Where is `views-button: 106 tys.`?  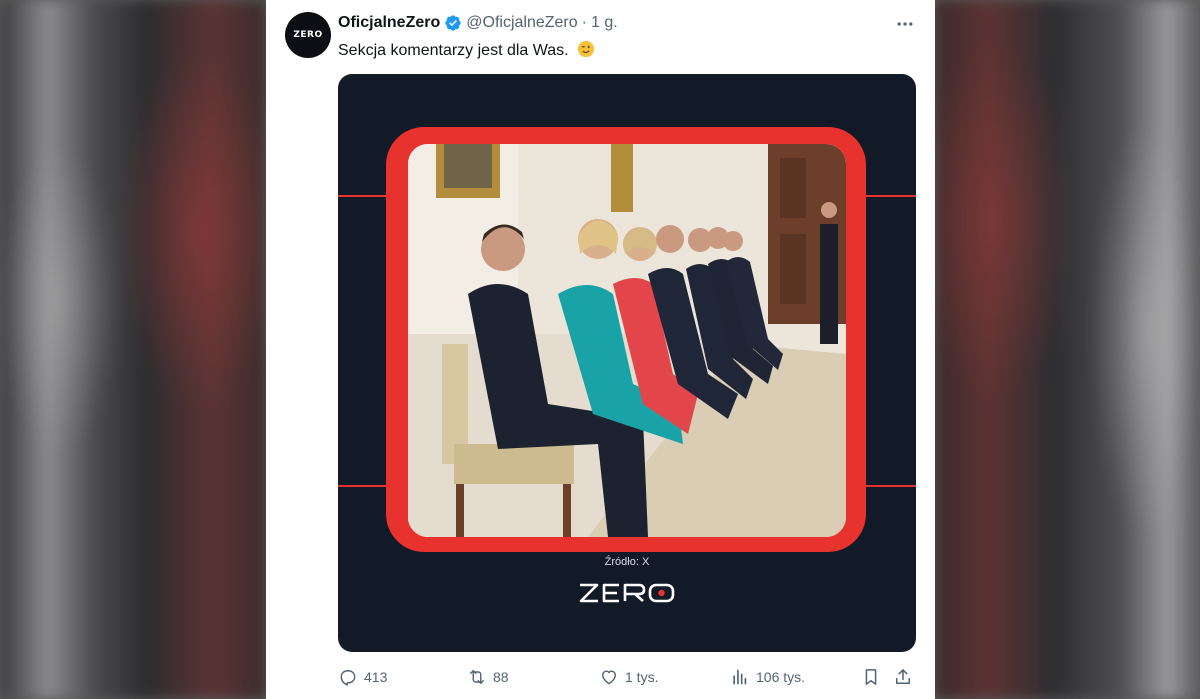 views-button: 106 tys. is located at coordinates (767, 677).